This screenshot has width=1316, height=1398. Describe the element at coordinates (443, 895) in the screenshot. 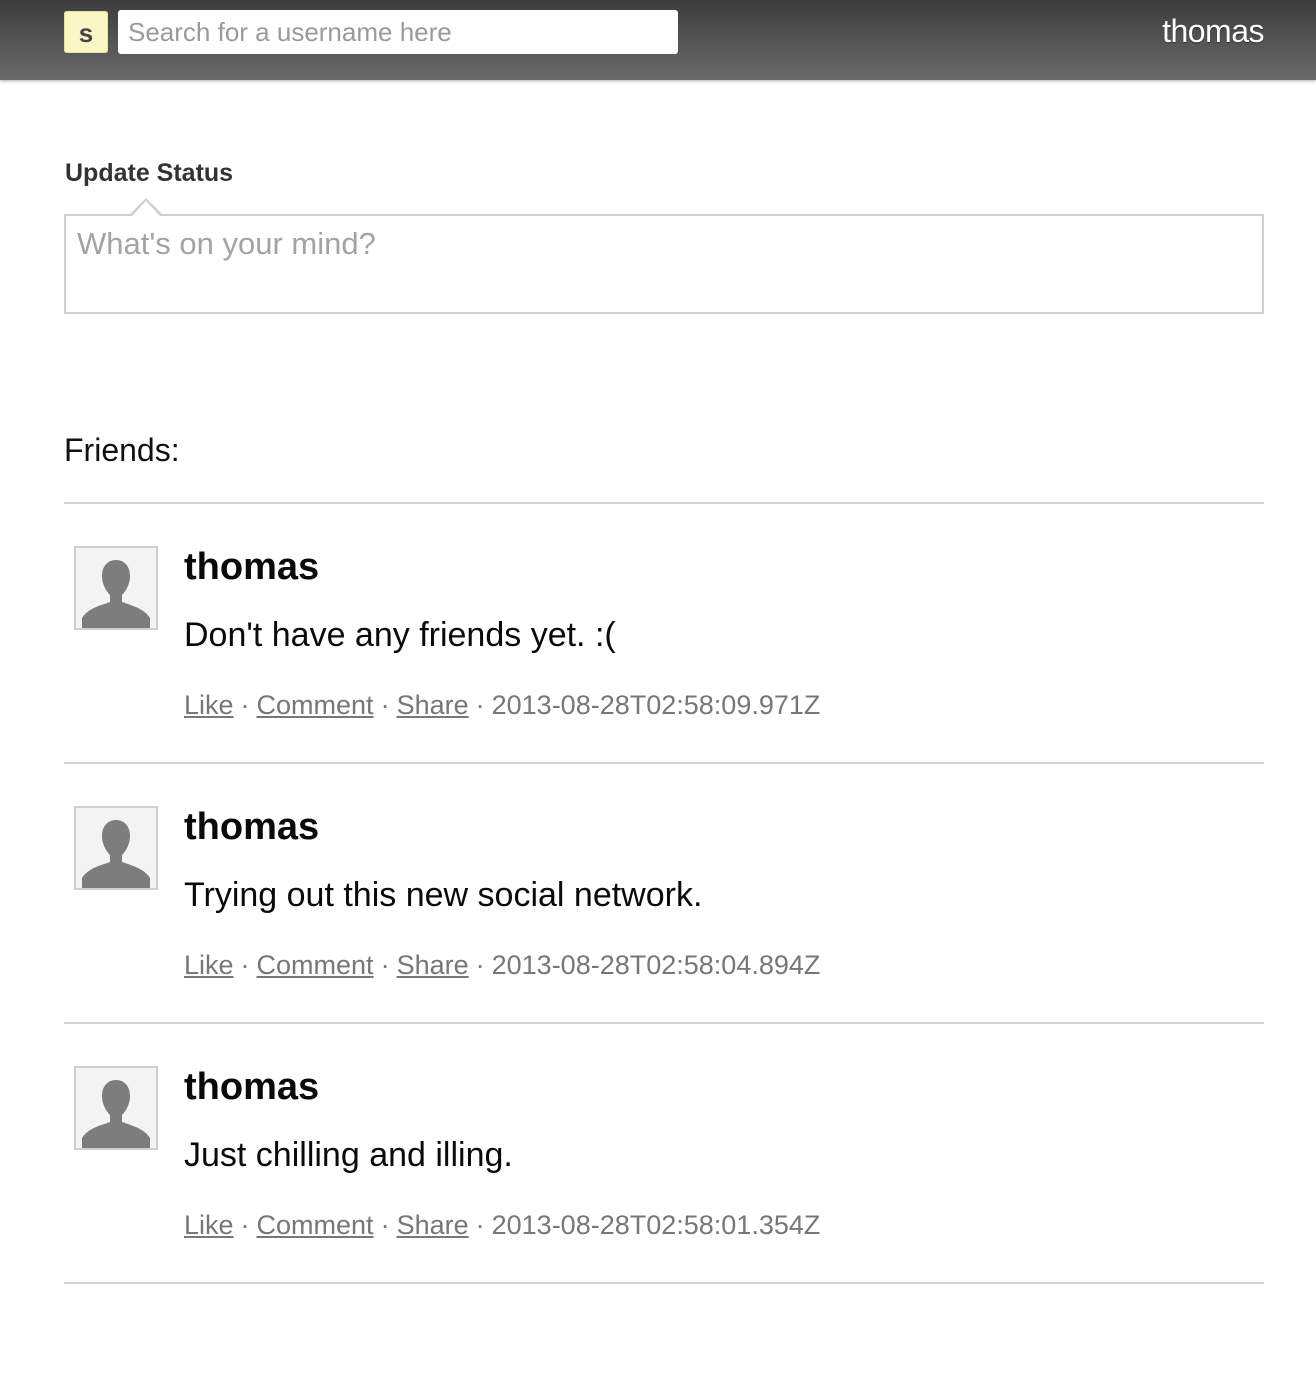

I see `post-text: Trying out this new social network.` at that location.